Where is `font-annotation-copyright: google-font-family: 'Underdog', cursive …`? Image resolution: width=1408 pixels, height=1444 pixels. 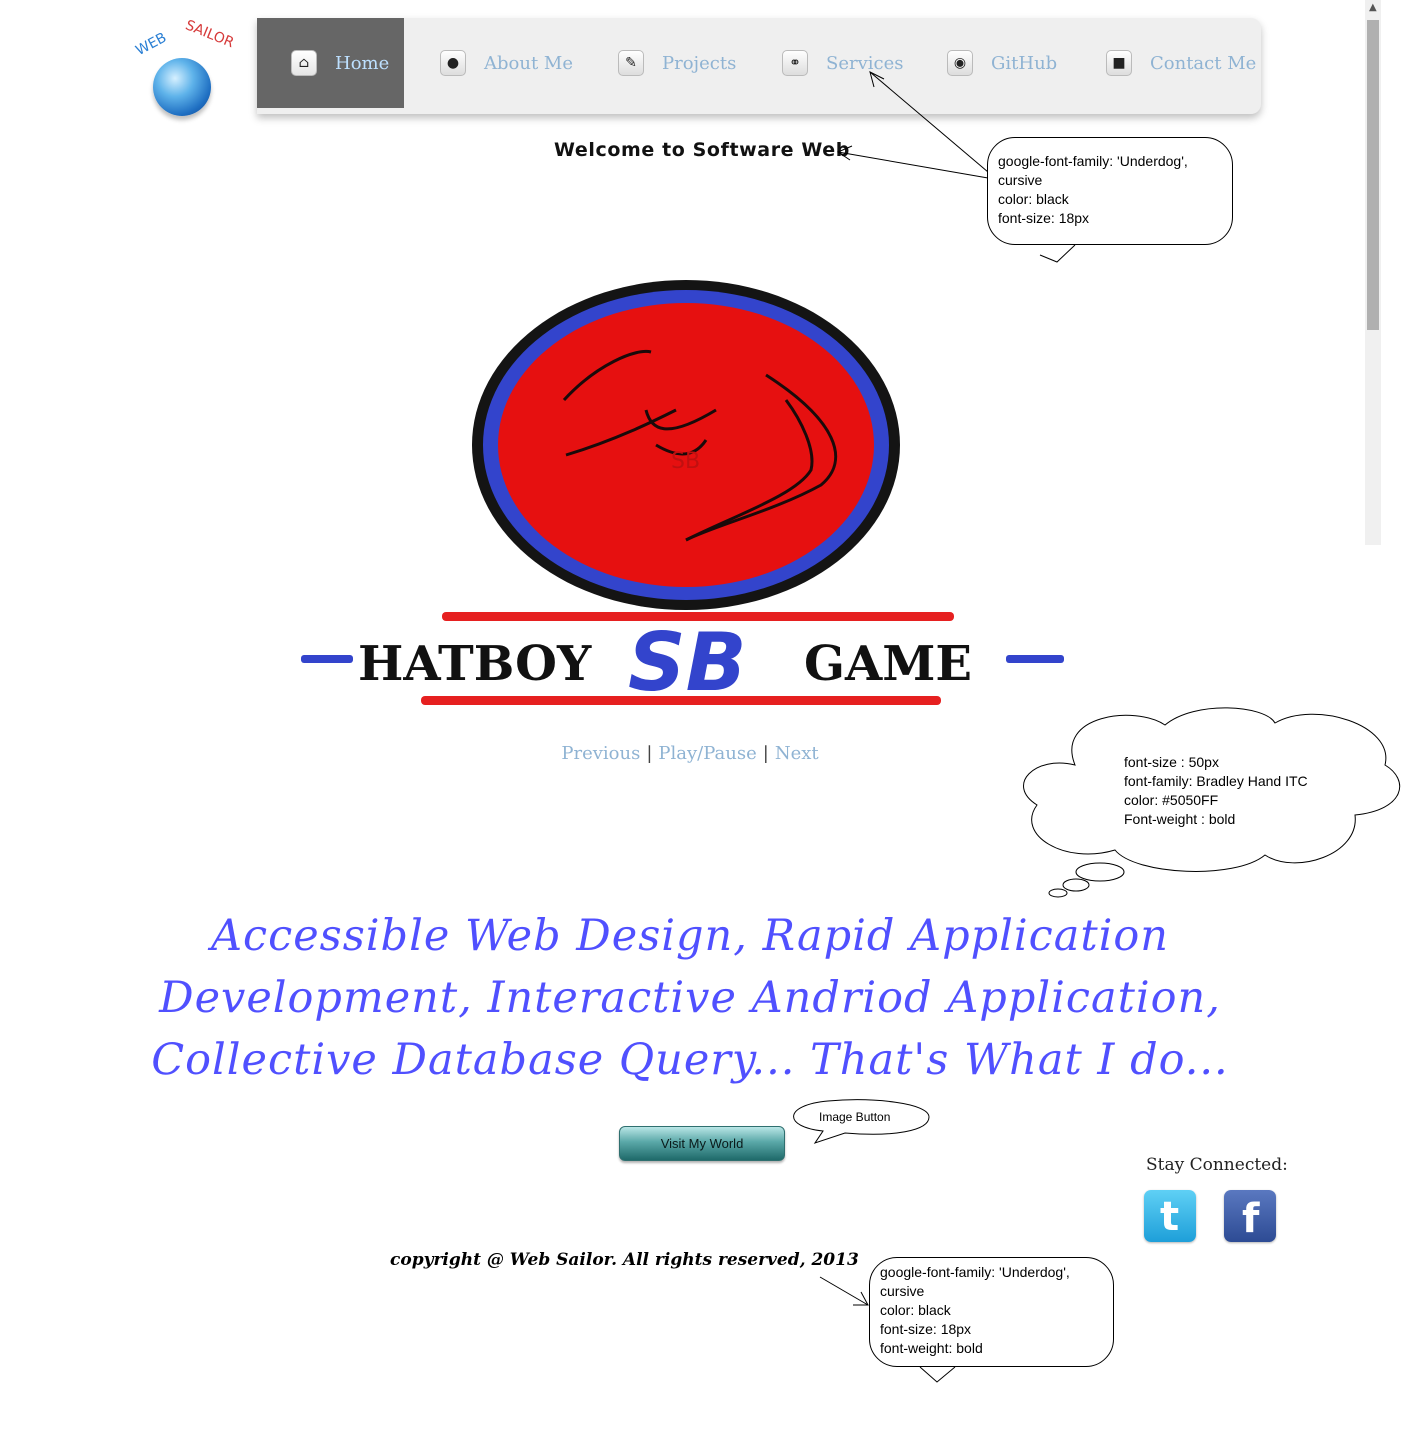 font-annotation-copyright: google-font-family: 'Underdog', cursive … is located at coordinates (991, 1312).